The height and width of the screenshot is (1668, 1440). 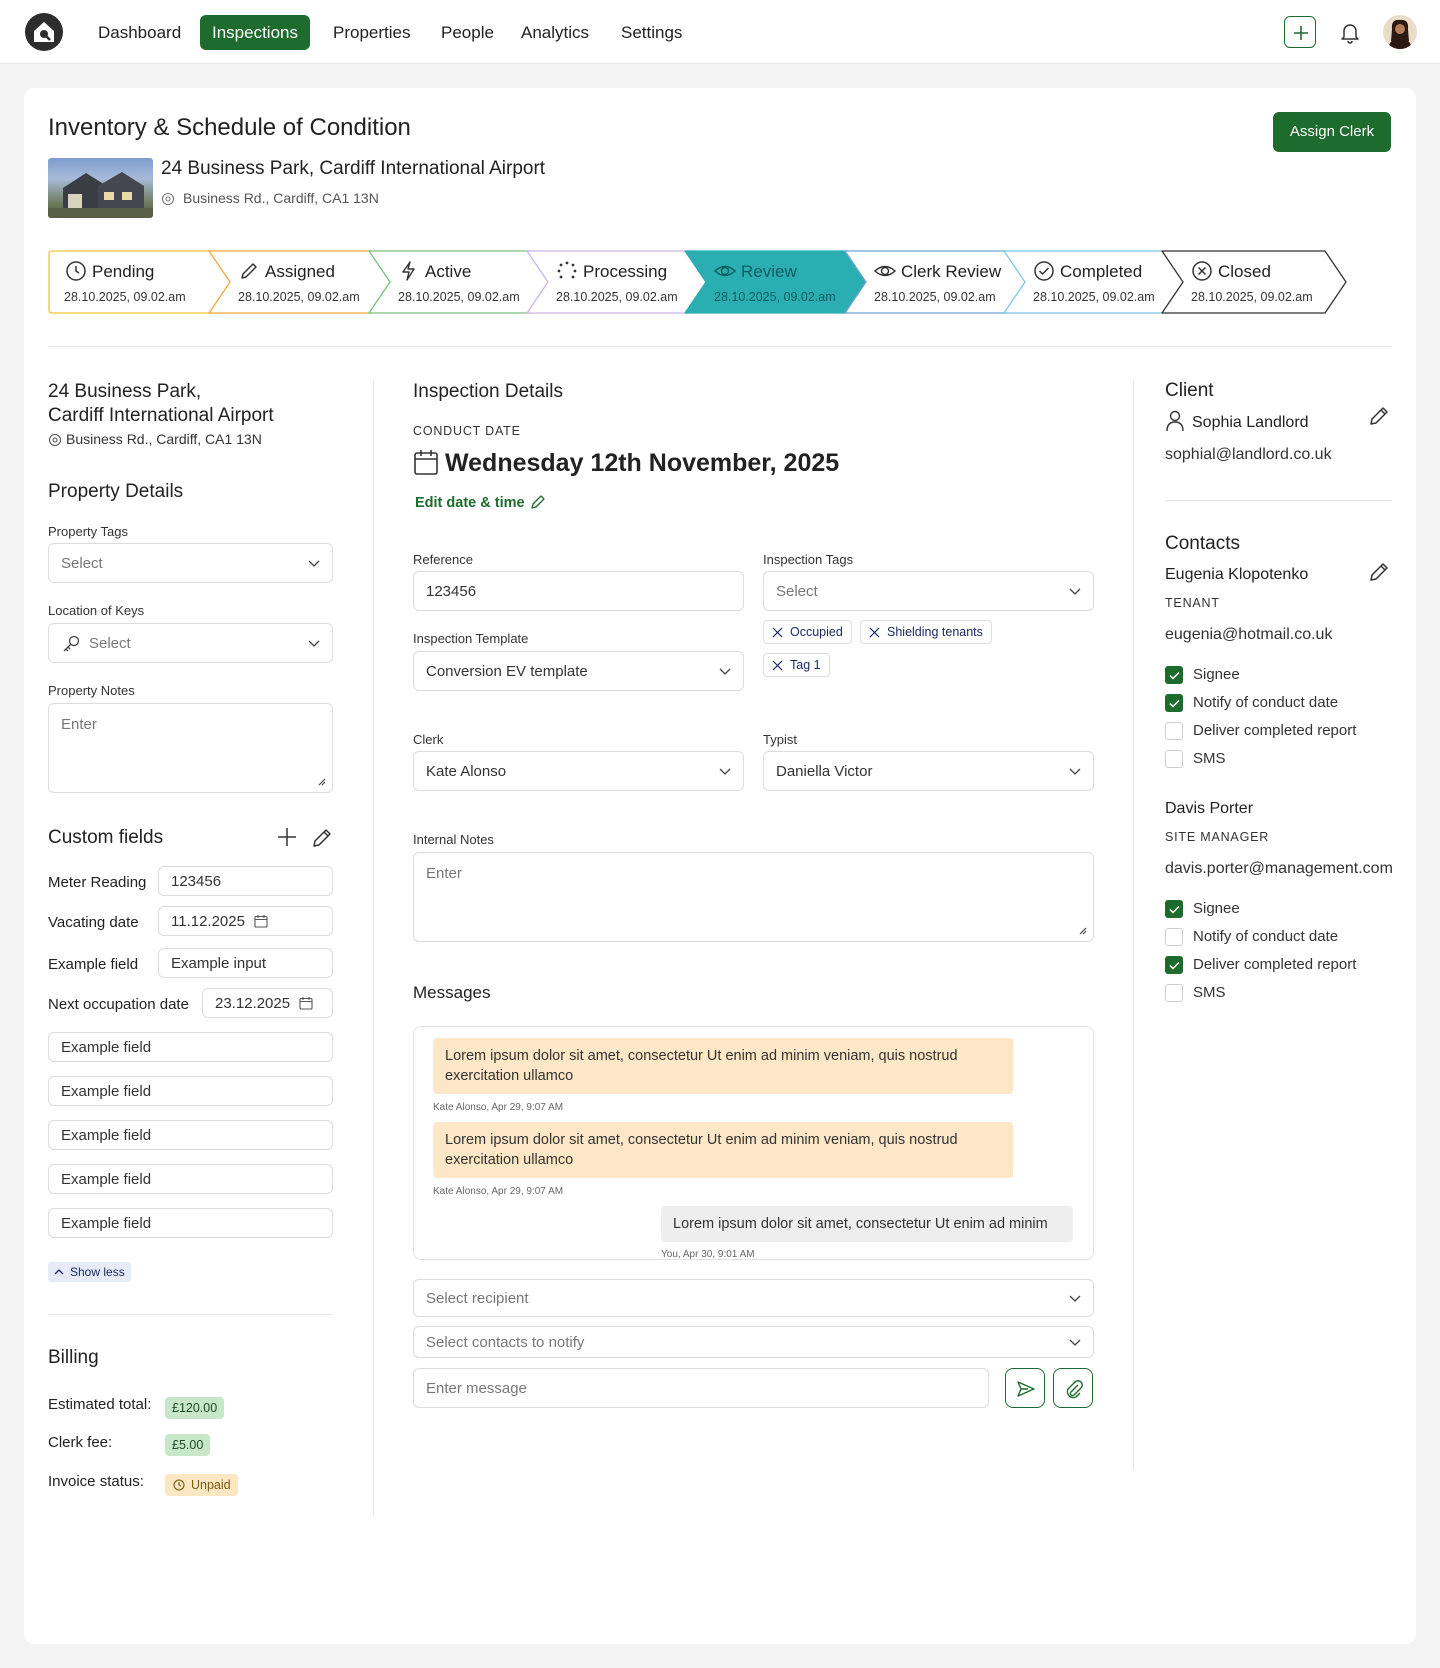 What do you see at coordinates (245, 921) in the screenshot?
I see `custom-field-input: 11.12.2025` at bounding box center [245, 921].